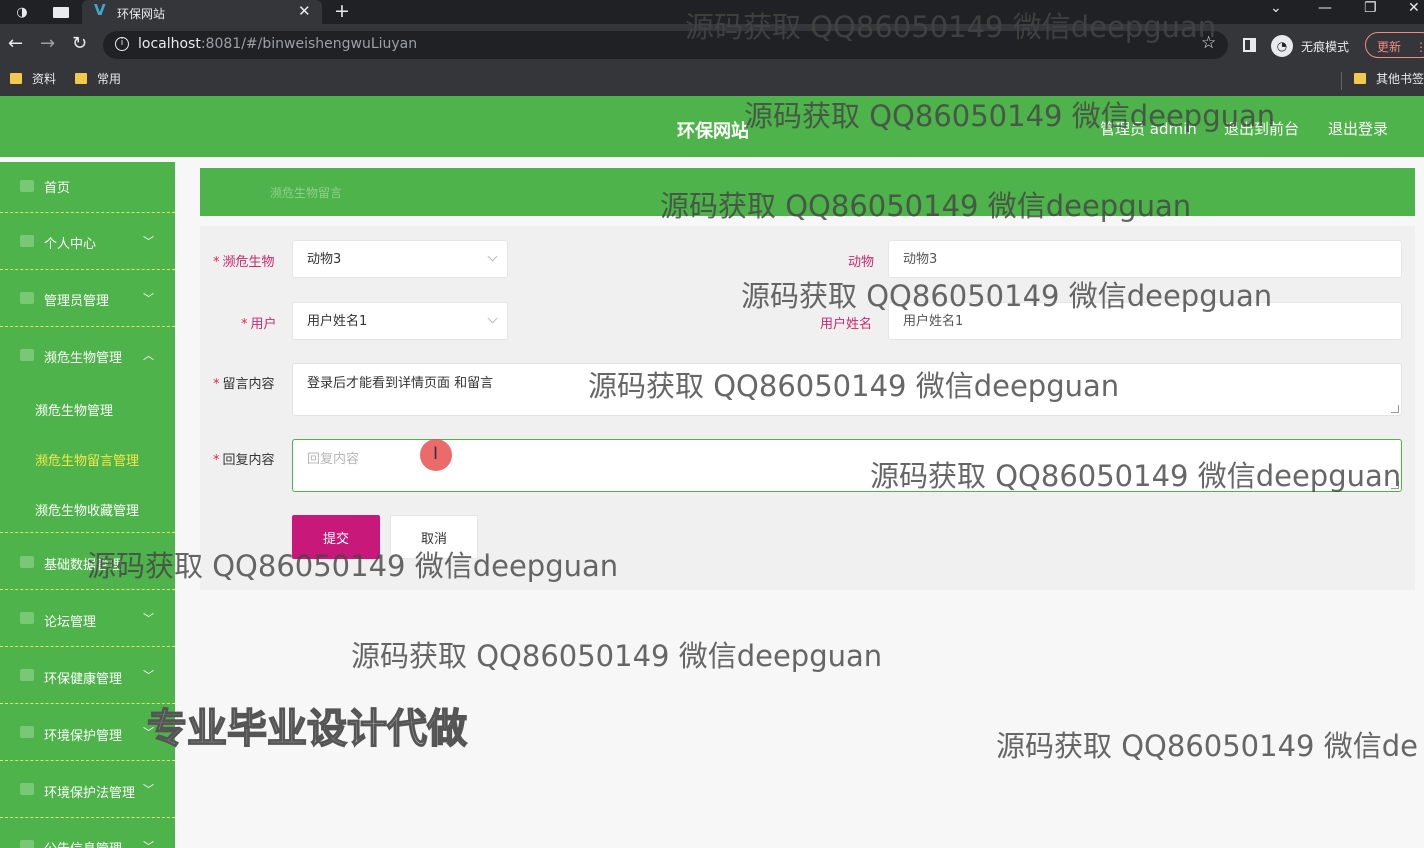 The height and width of the screenshot is (848, 1424). I want to click on animal-field: 动物3, so click(1145, 259).